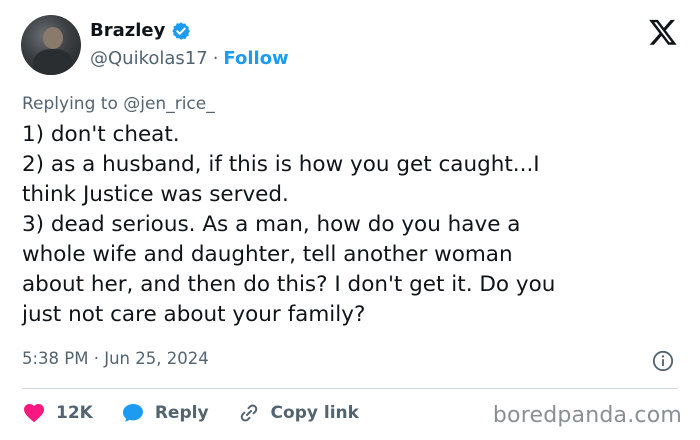 The height and width of the screenshot is (440, 700). I want to click on like-button: 12K, so click(57, 413).